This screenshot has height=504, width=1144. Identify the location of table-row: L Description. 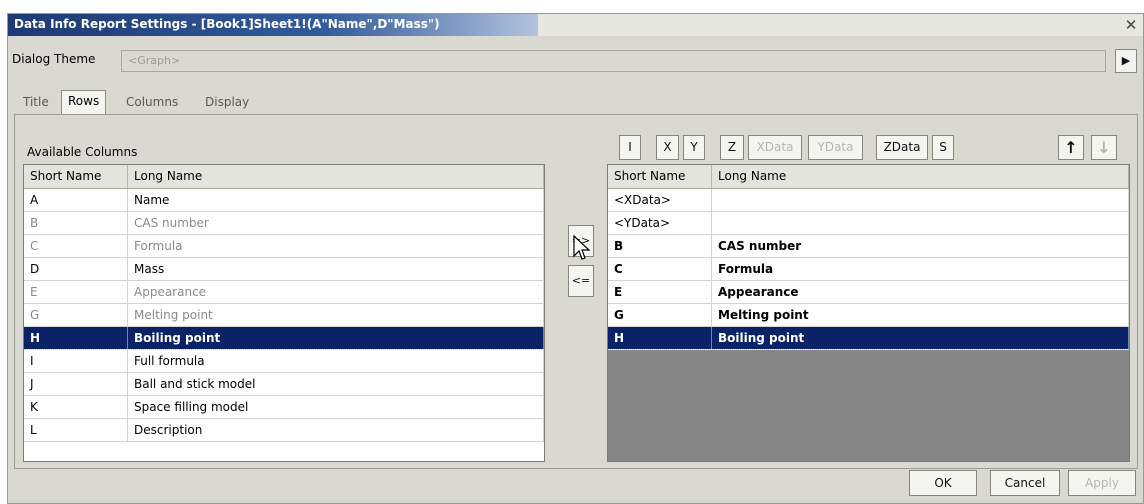
(284, 430).